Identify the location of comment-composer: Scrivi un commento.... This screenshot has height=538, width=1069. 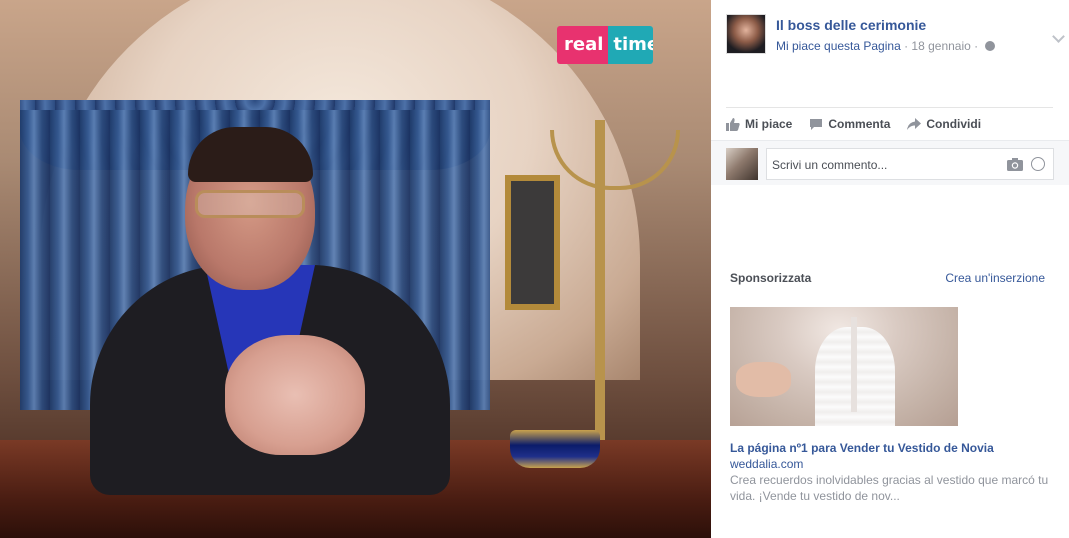
(890, 162).